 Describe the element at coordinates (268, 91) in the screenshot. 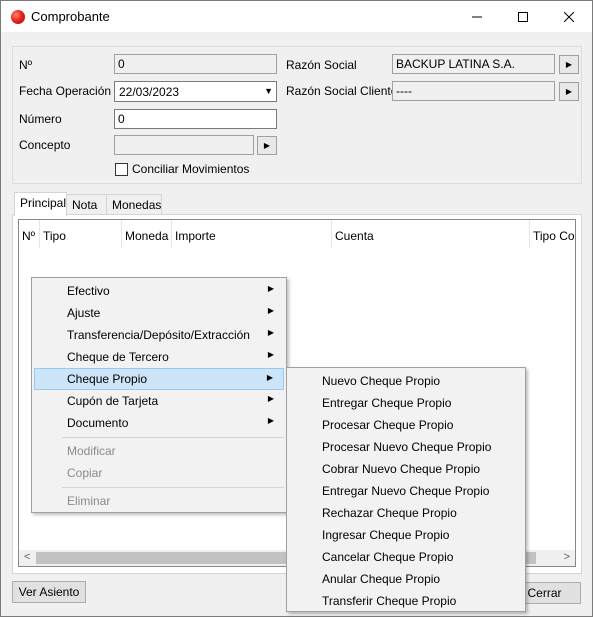

I see `dropdown-arrow-icon: ▼` at that location.